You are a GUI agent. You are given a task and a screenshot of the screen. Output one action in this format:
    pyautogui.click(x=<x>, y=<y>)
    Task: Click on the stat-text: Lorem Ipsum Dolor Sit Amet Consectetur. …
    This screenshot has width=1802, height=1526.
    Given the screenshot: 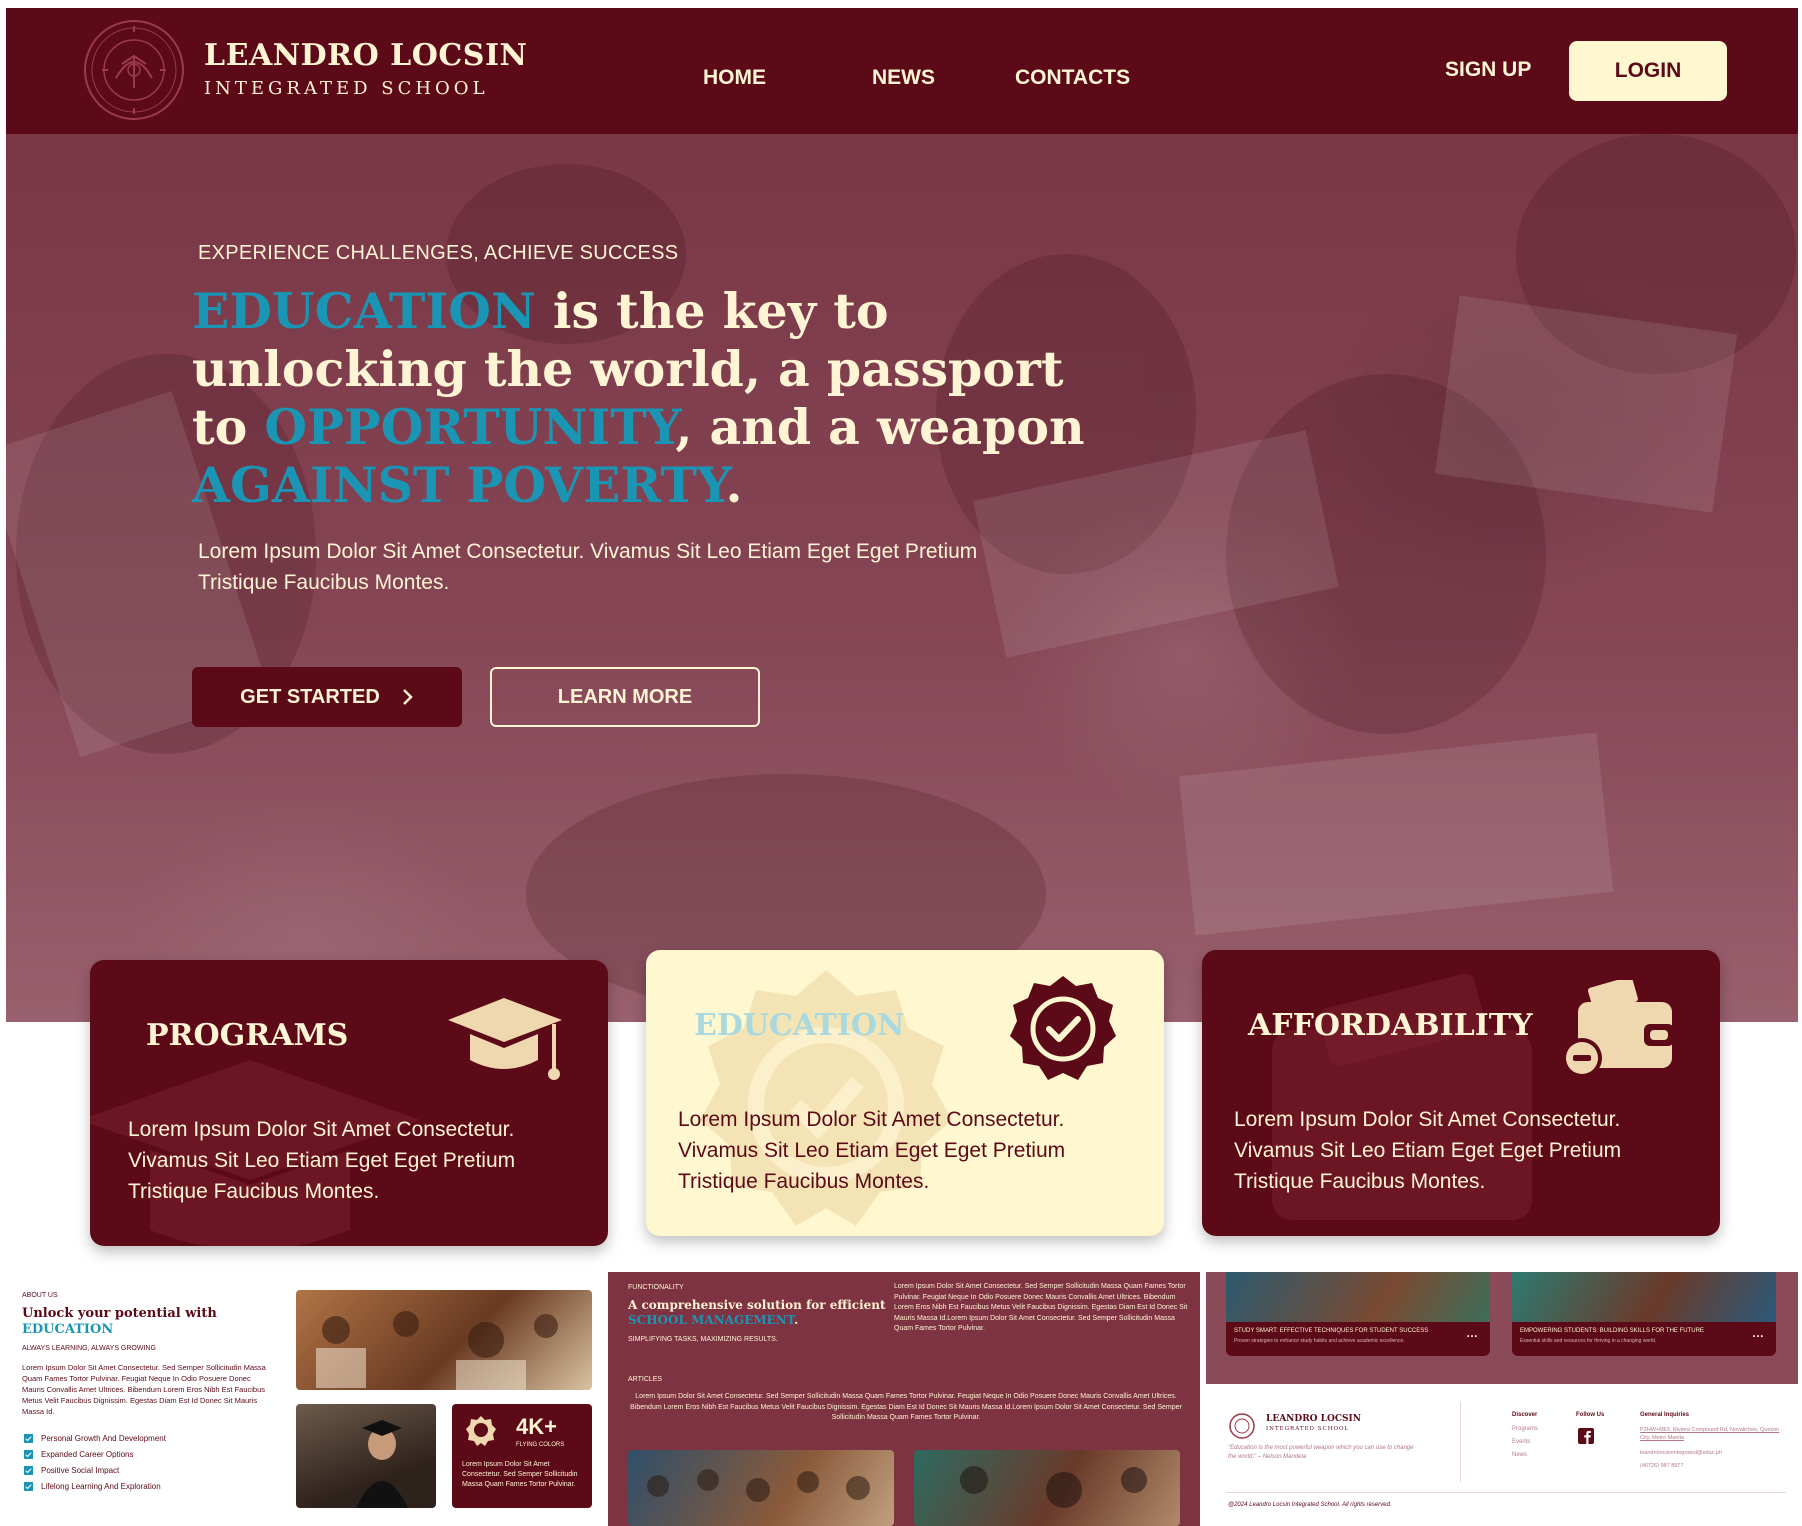 What is the action you would take?
    pyautogui.click(x=520, y=1474)
    